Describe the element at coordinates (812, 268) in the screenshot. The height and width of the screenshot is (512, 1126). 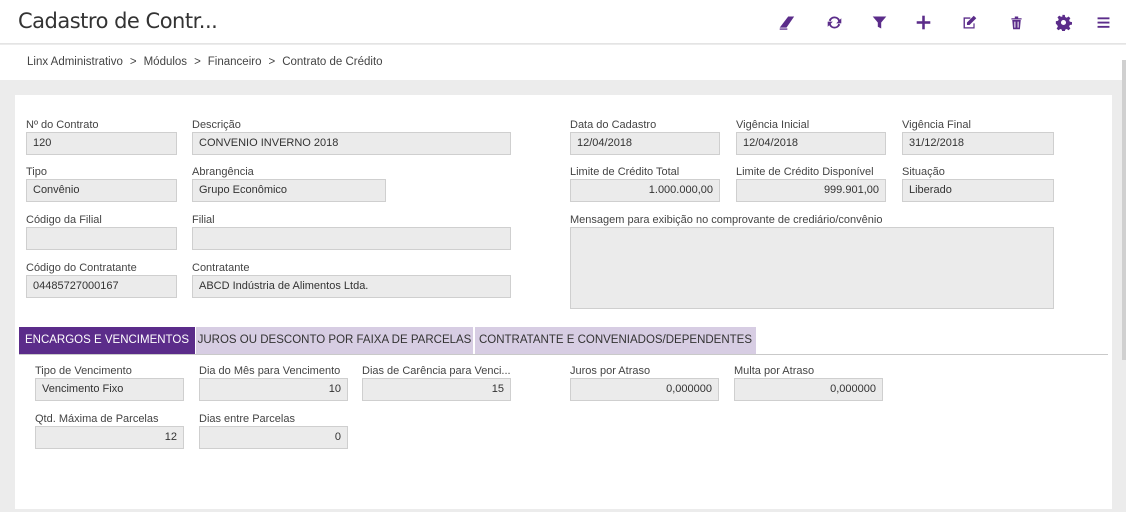
I see `mensagem-textarea` at that location.